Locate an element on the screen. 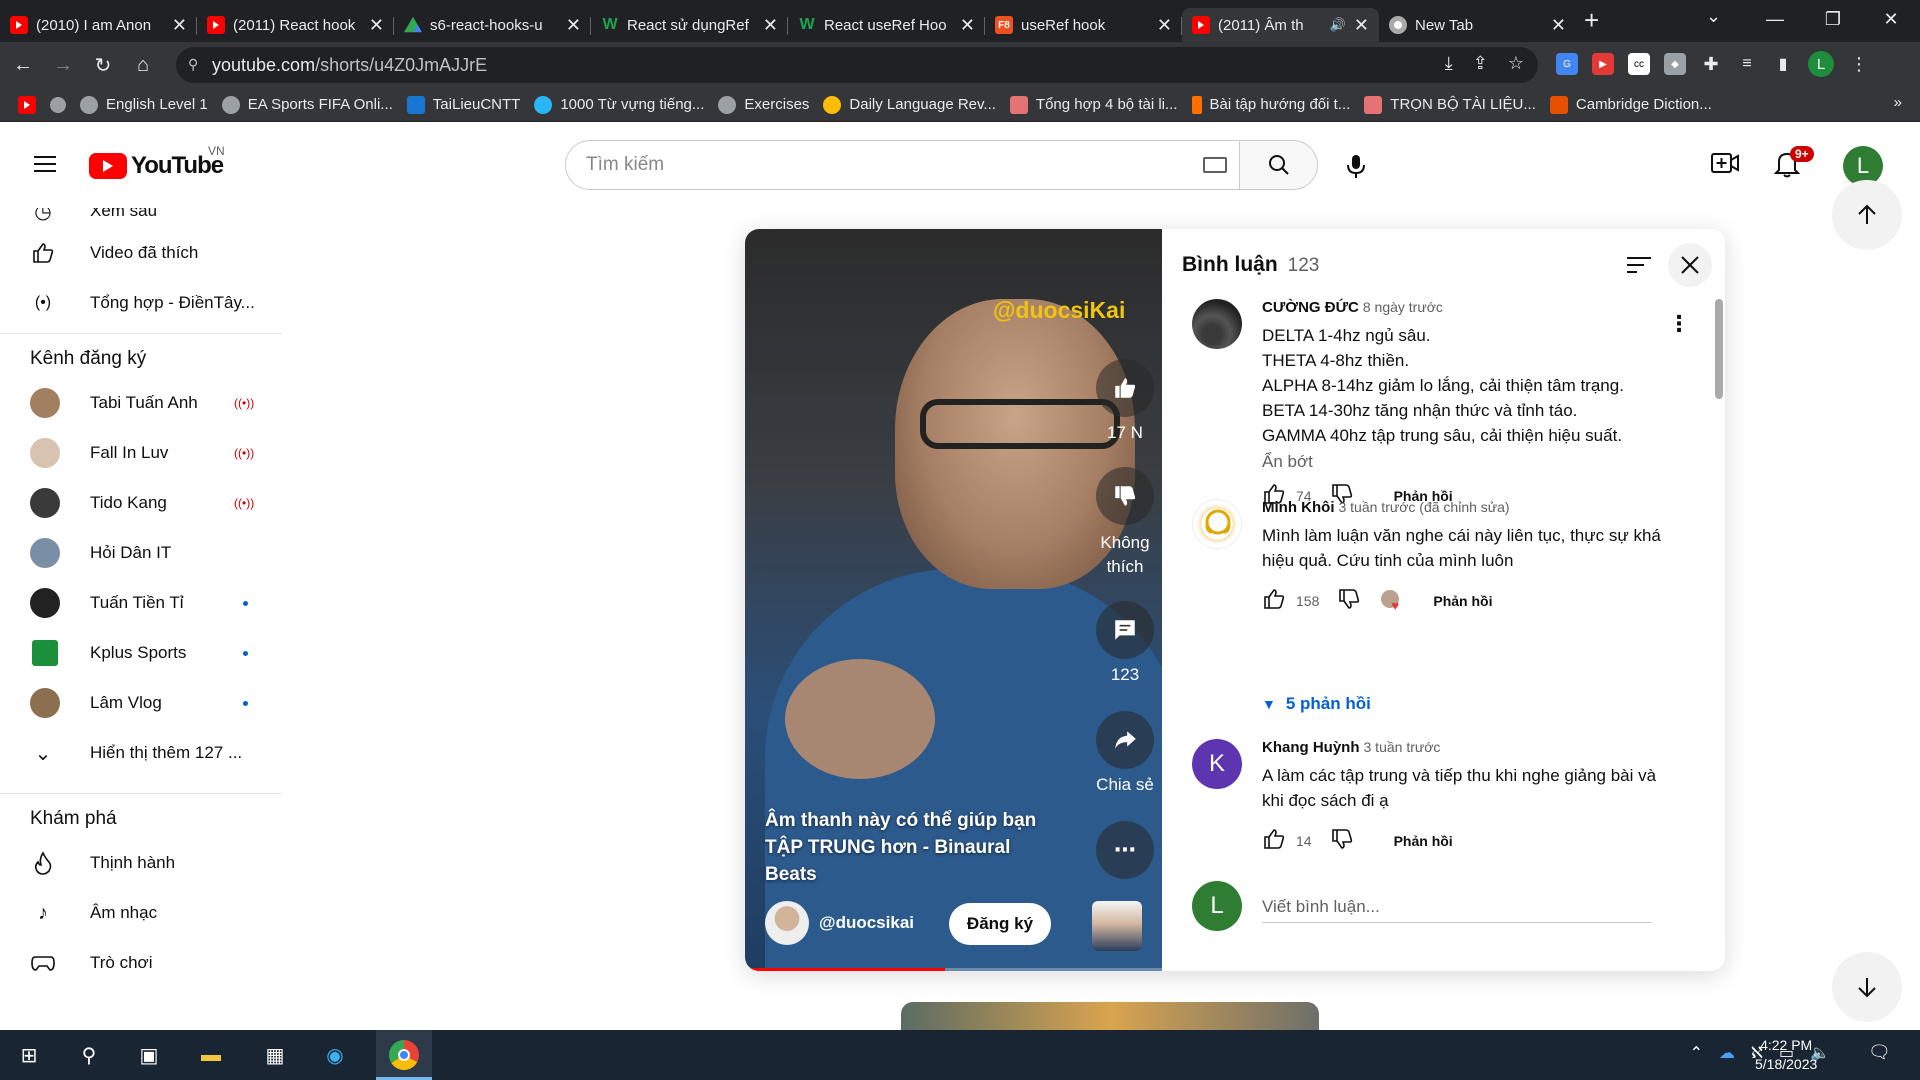 The image size is (1920, 1080). next-short-button is located at coordinates (1867, 987).